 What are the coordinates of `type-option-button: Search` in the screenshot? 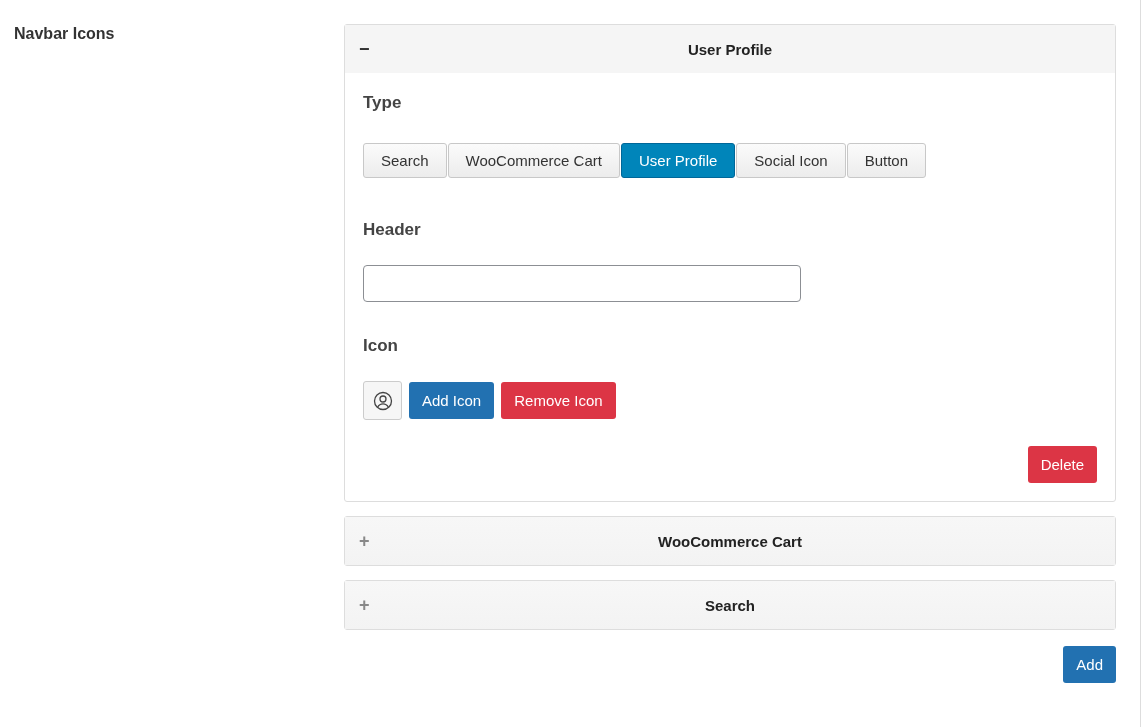 It's located at (405, 160).